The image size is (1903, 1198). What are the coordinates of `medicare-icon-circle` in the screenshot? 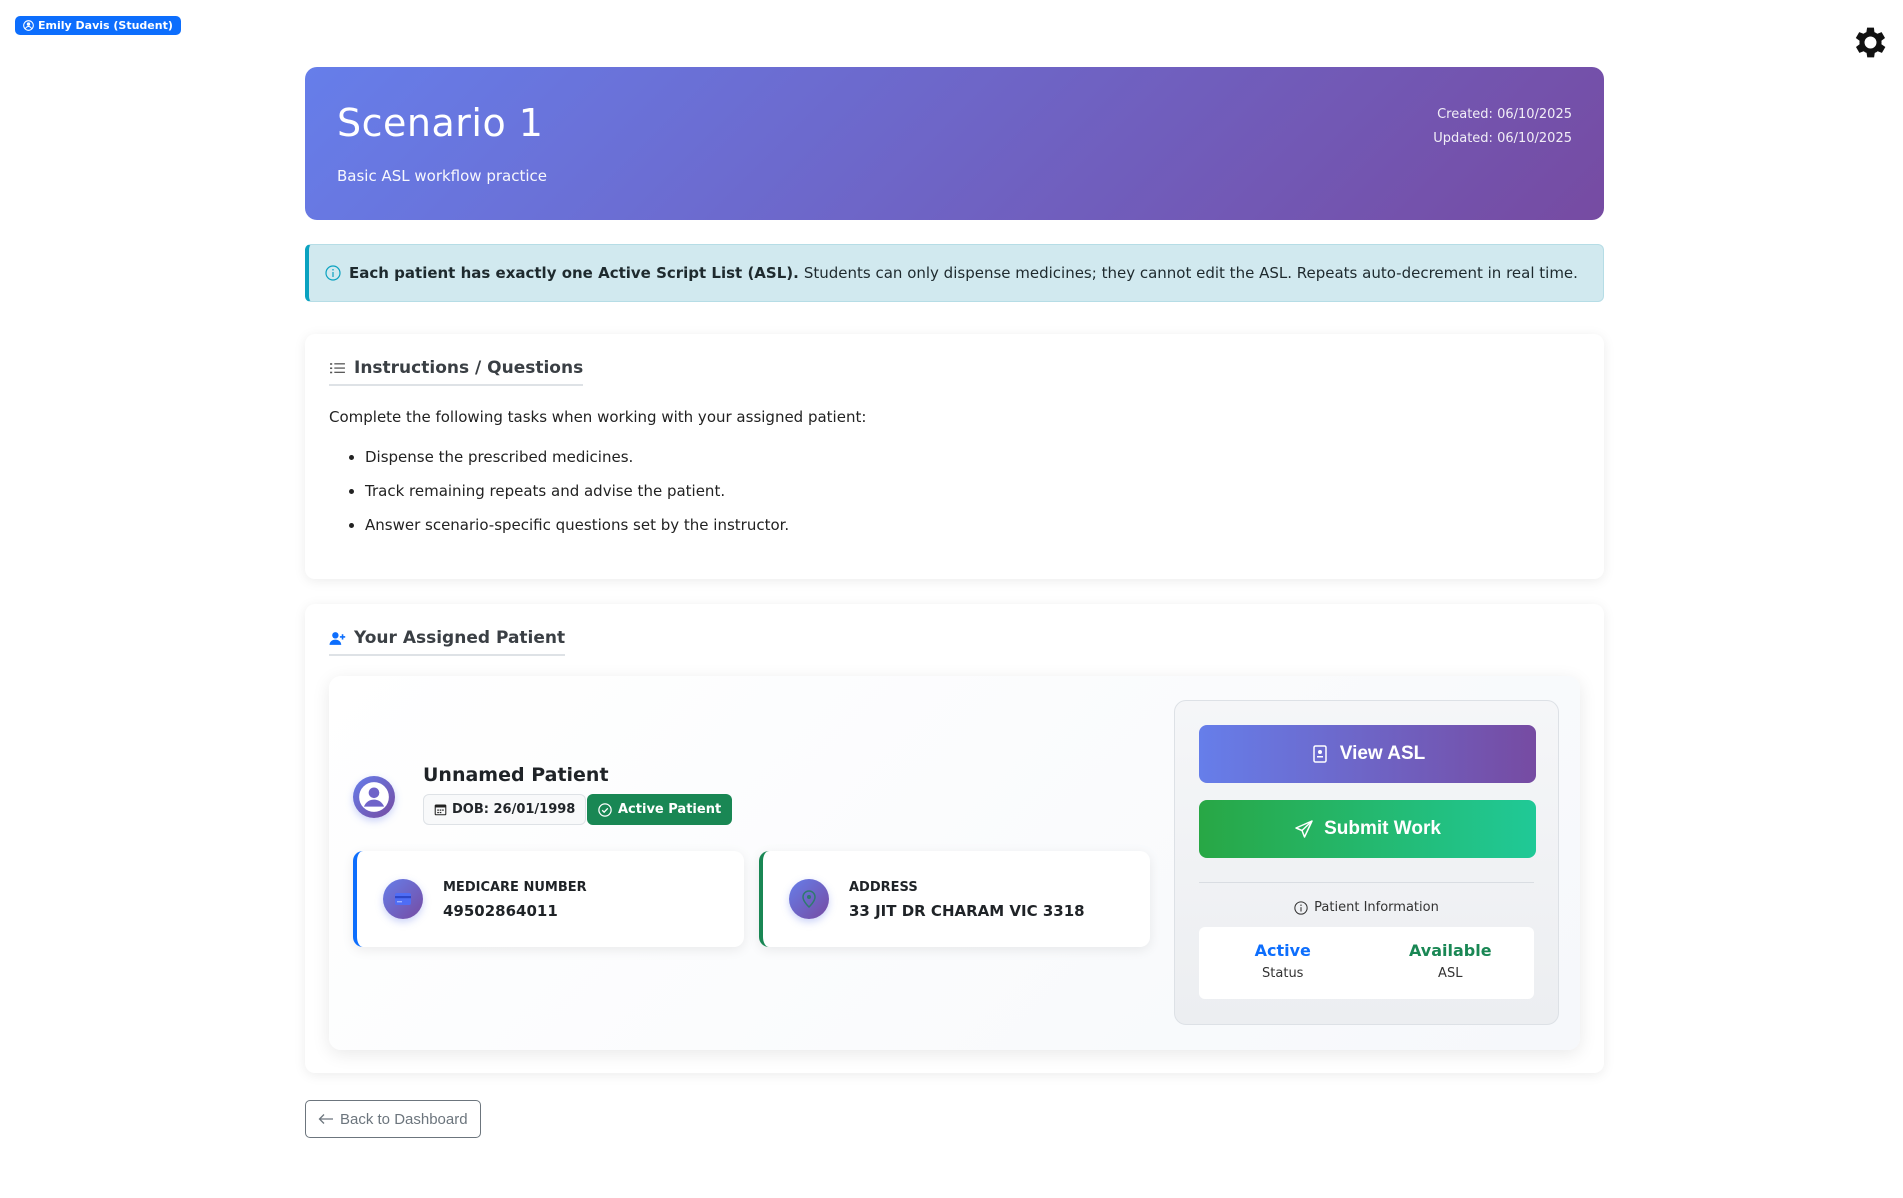 It's located at (403, 899).